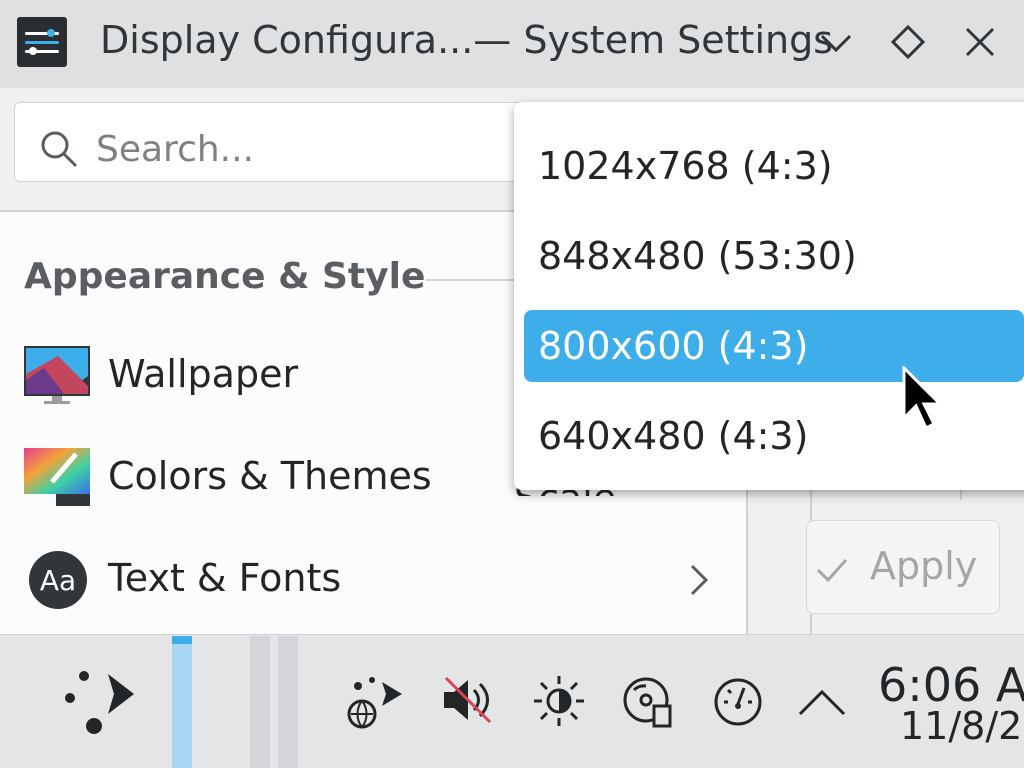 This screenshot has width=1024, height=768. I want to click on settings-sliders-icon, so click(42, 42).